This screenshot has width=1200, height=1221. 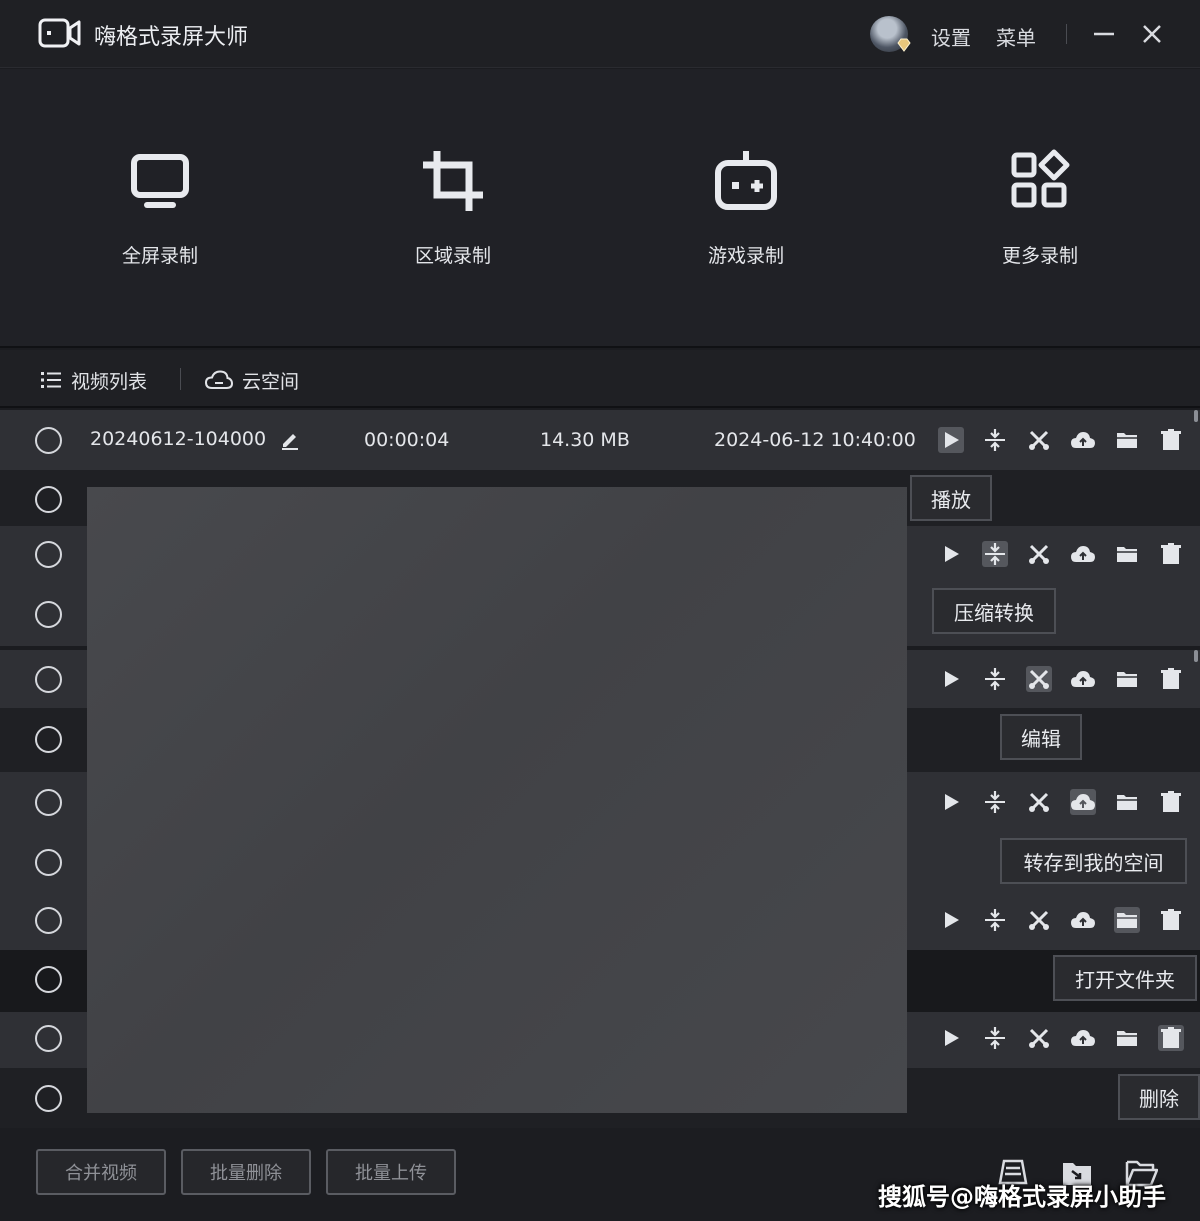 What do you see at coordinates (585, 440) in the screenshot?
I see `video-size: 14.30 MB` at bounding box center [585, 440].